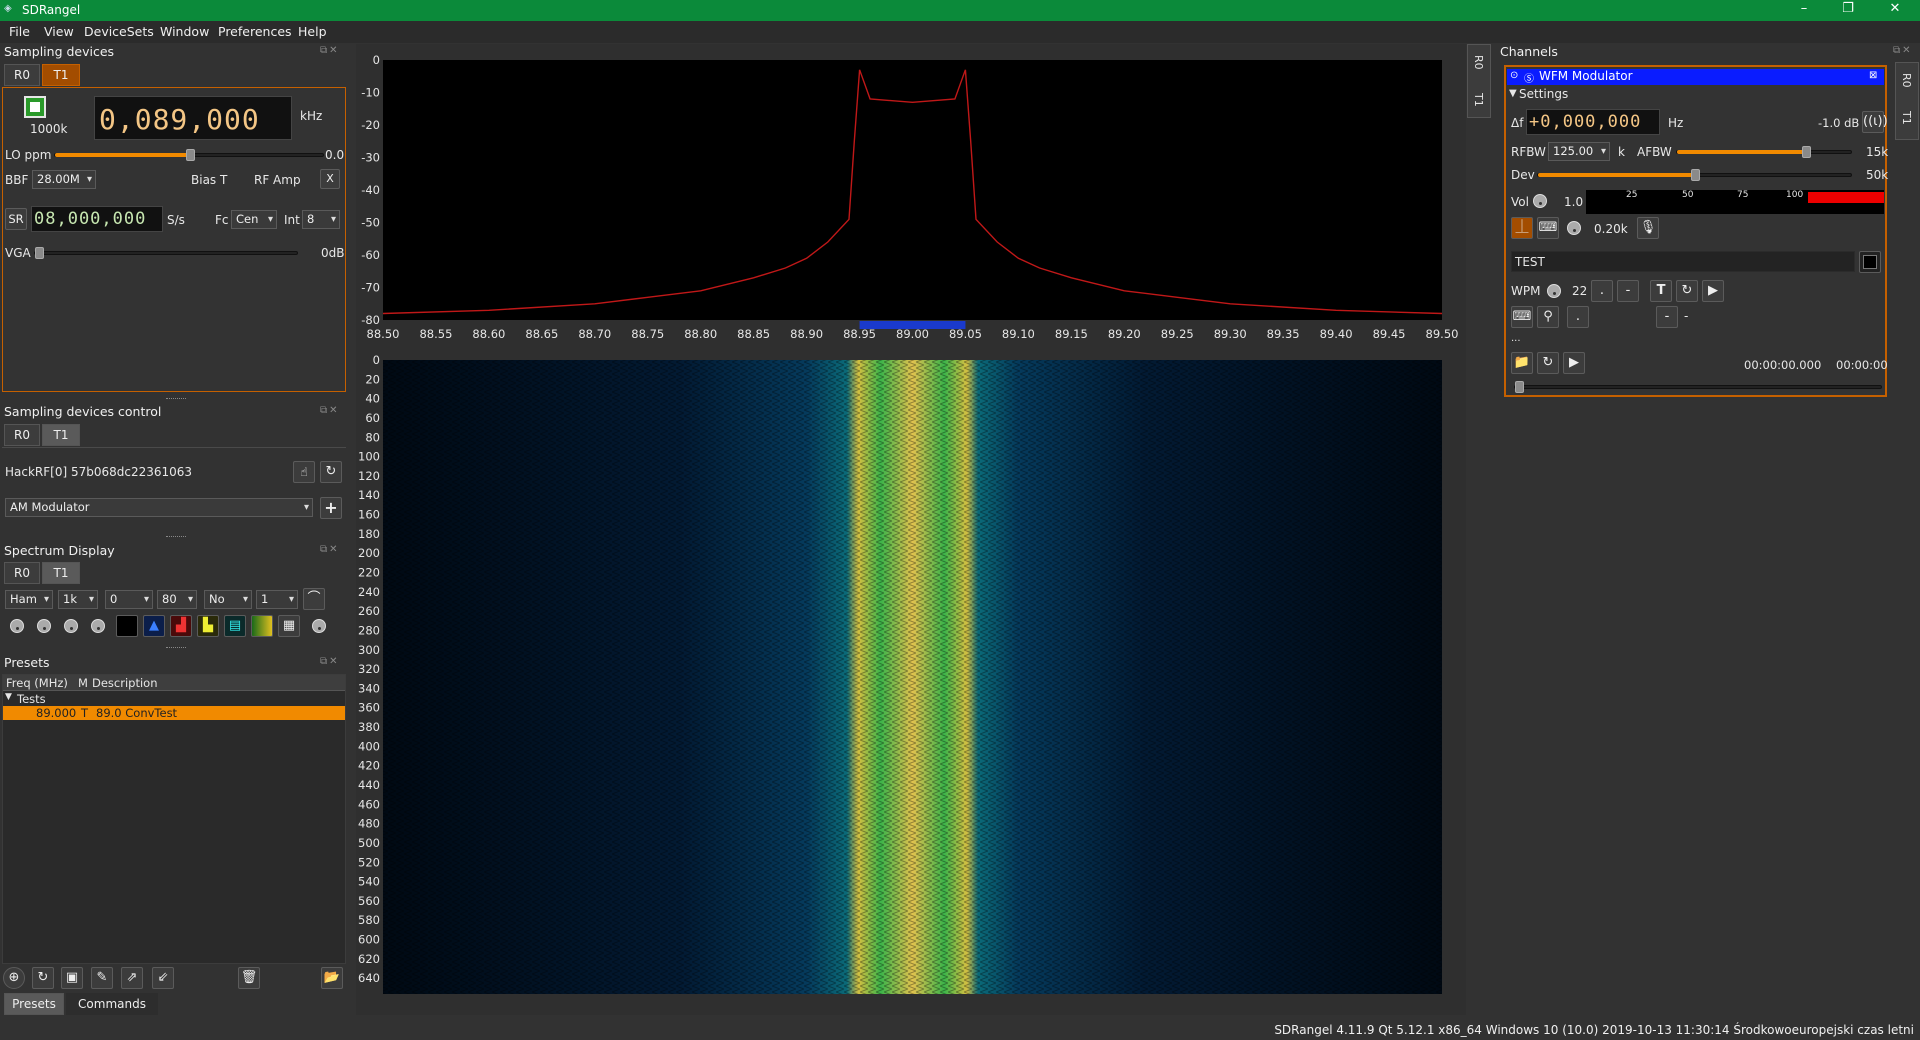 The image size is (1920, 1040). I want to click on rfbw-combo: 125.00, so click(1579, 151).